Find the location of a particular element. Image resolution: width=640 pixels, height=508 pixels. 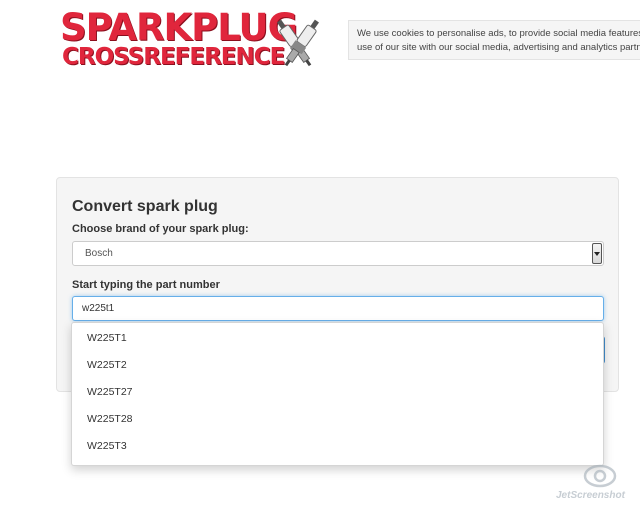

part-number-input: w225t1 is located at coordinates (338, 308).